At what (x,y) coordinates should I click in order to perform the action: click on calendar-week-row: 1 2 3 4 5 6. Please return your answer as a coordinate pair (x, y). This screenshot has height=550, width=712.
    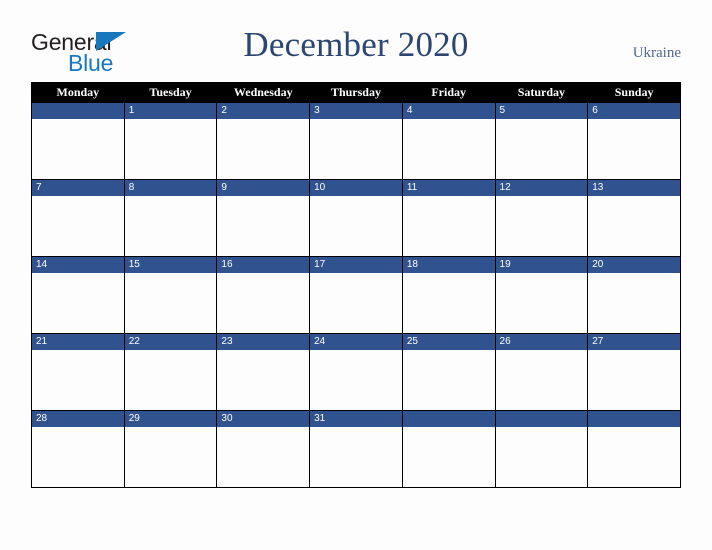
    Looking at the image, I should click on (356, 141).